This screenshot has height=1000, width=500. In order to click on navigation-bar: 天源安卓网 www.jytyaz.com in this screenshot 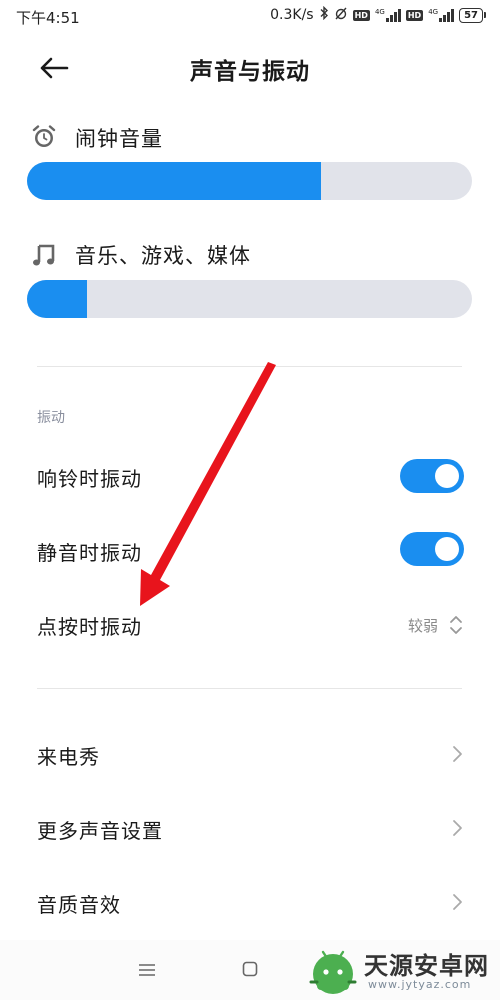, I will do `click(250, 970)`.